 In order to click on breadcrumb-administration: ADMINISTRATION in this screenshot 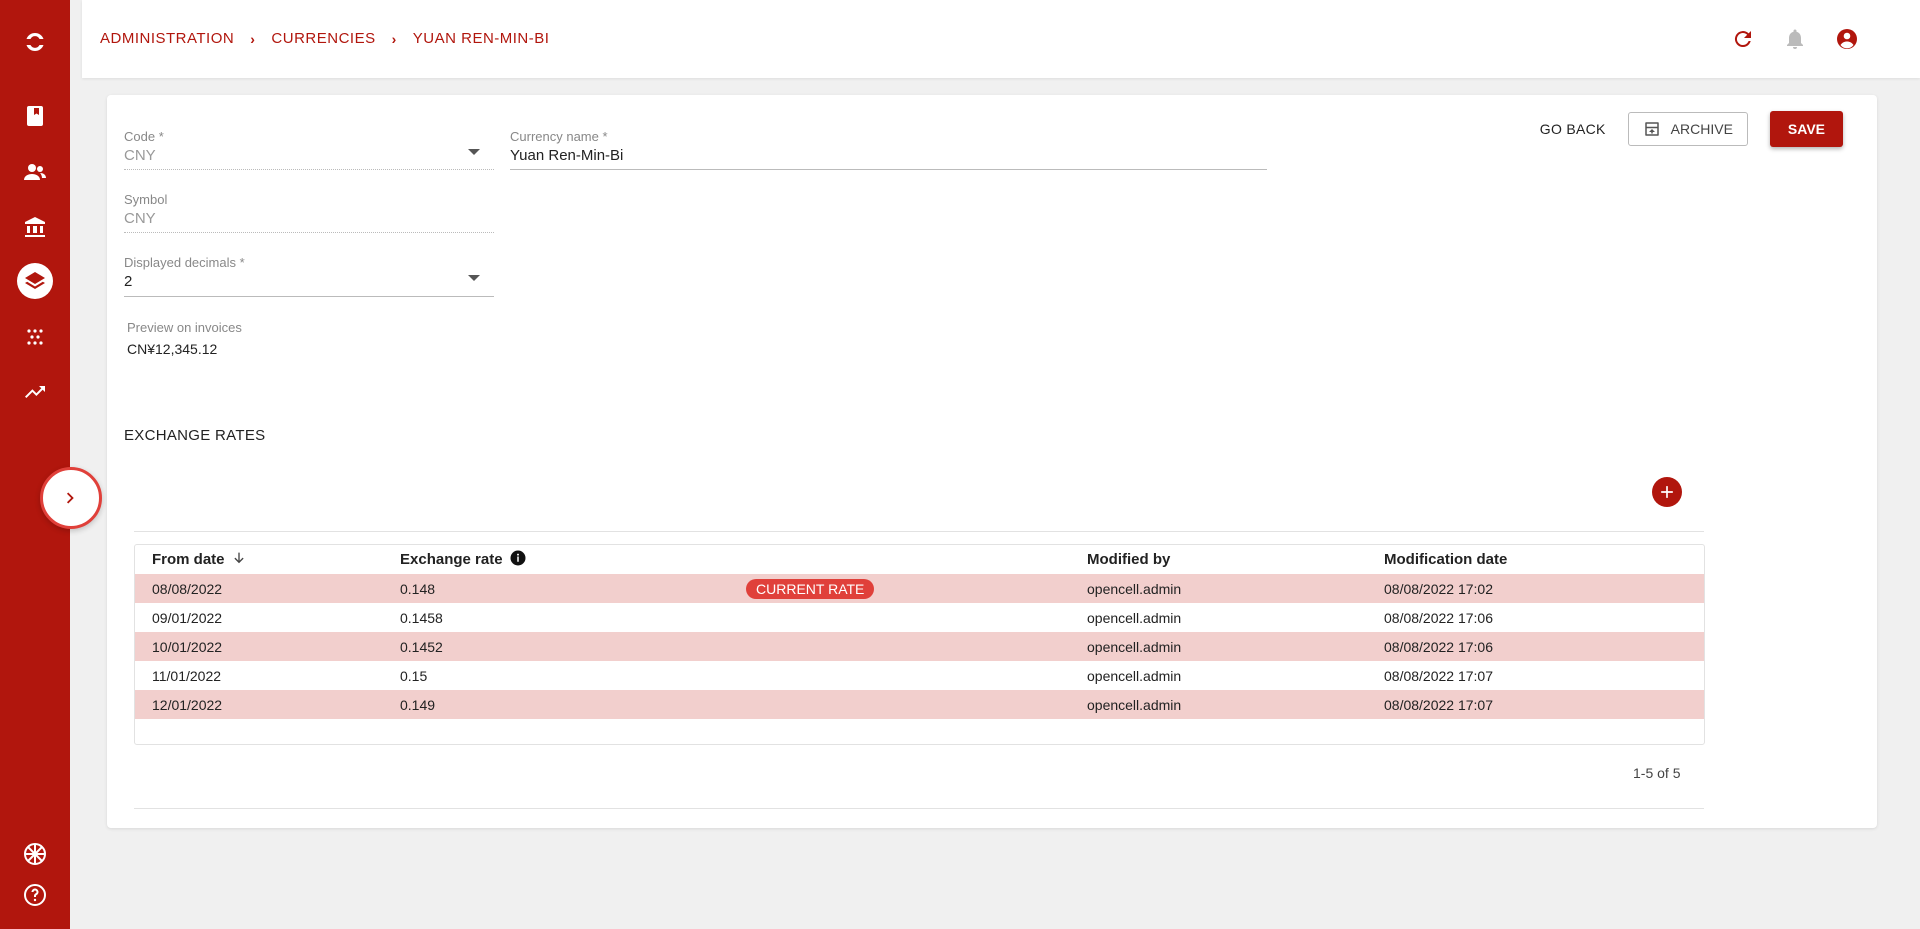, I will do `click(167, 38)`.